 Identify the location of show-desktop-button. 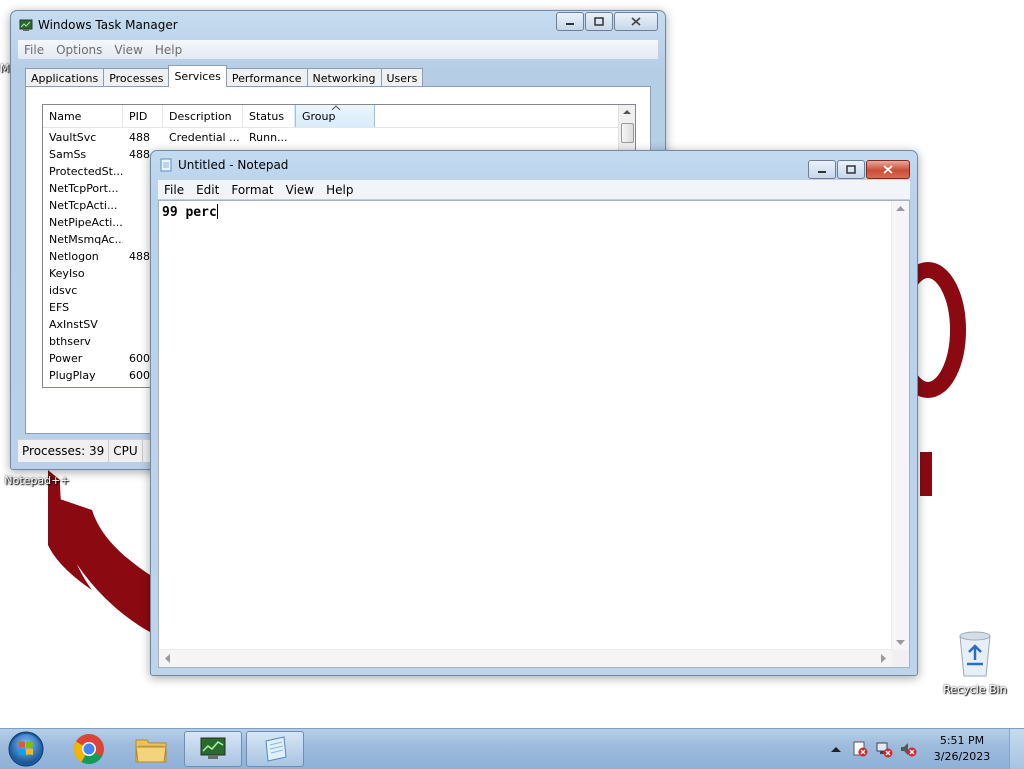
(1016, 749).